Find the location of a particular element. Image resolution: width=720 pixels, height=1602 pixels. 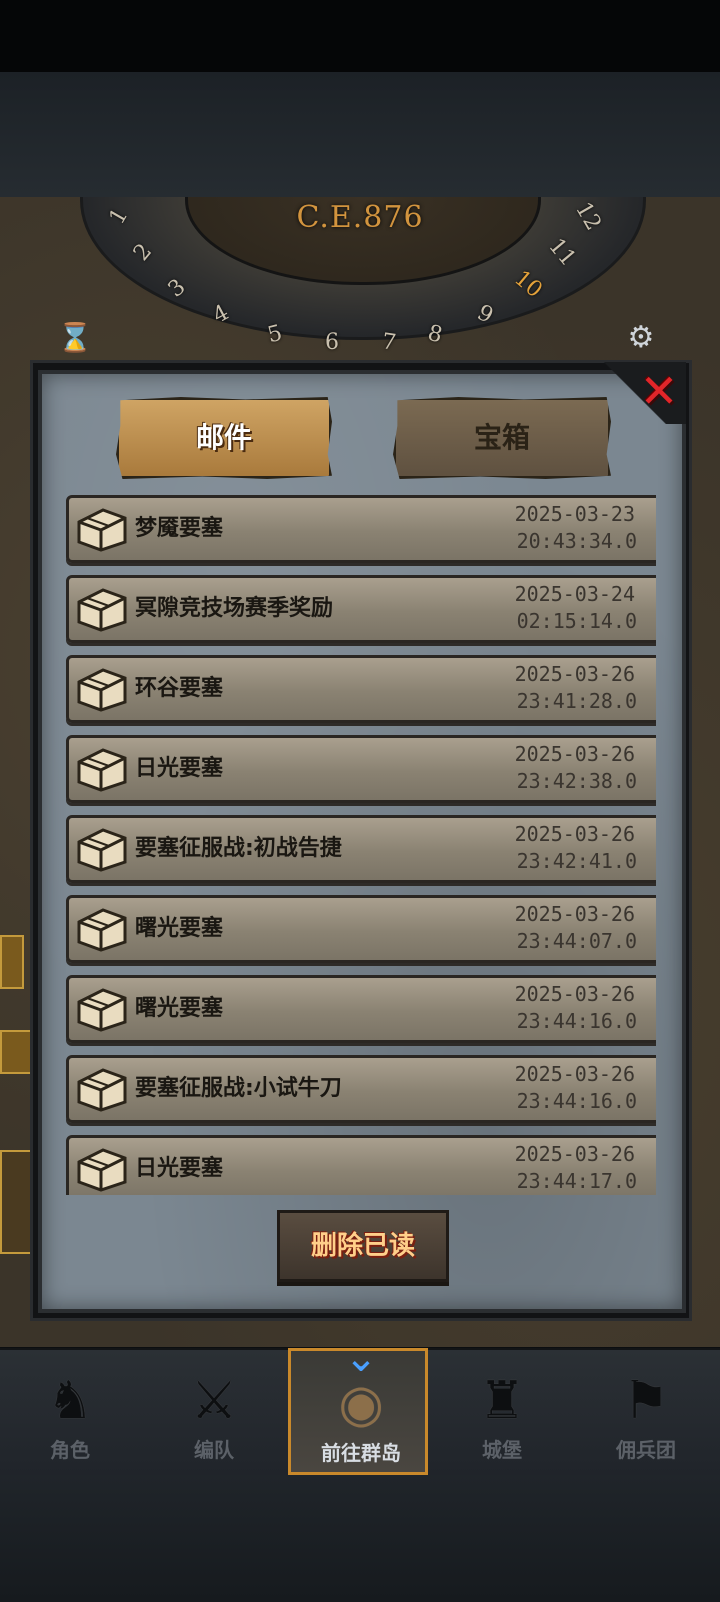

mail-item: 日光要塞 2025-03-26 23:44:17.0 is located at coordinates (361, 1165).